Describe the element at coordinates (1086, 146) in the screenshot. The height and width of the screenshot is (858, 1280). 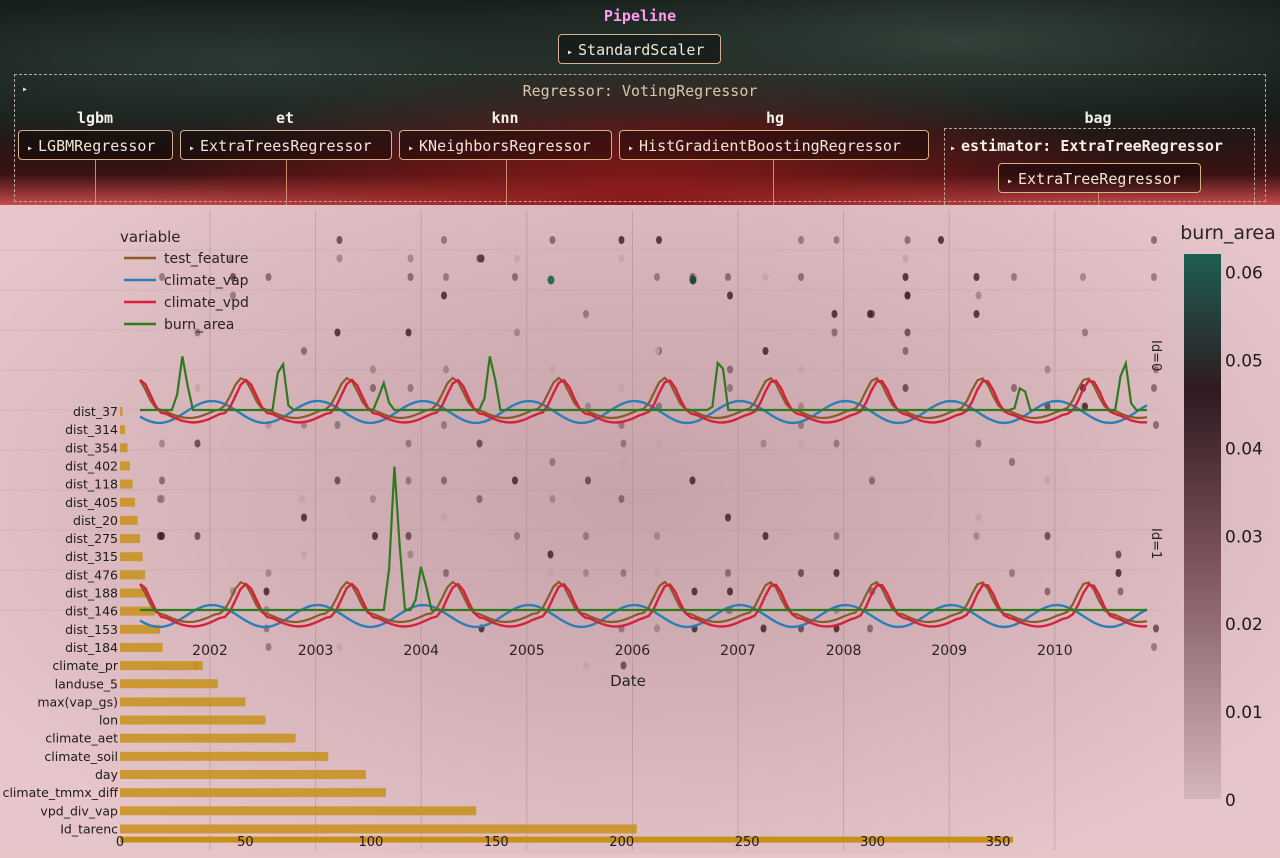
I see `bag-estimator-header: ▸ estimator: ExtraTreeRegressor` at that location.